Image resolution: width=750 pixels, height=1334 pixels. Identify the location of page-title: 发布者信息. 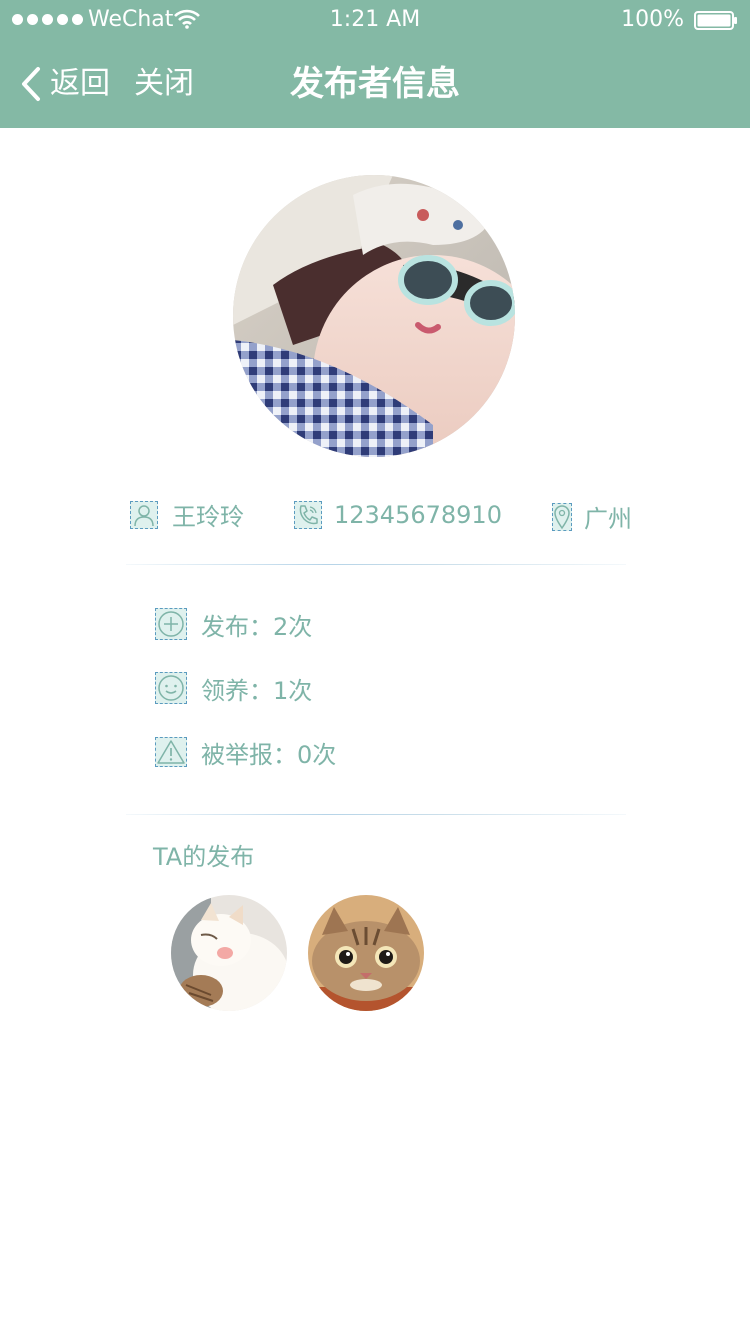
(375, 84).